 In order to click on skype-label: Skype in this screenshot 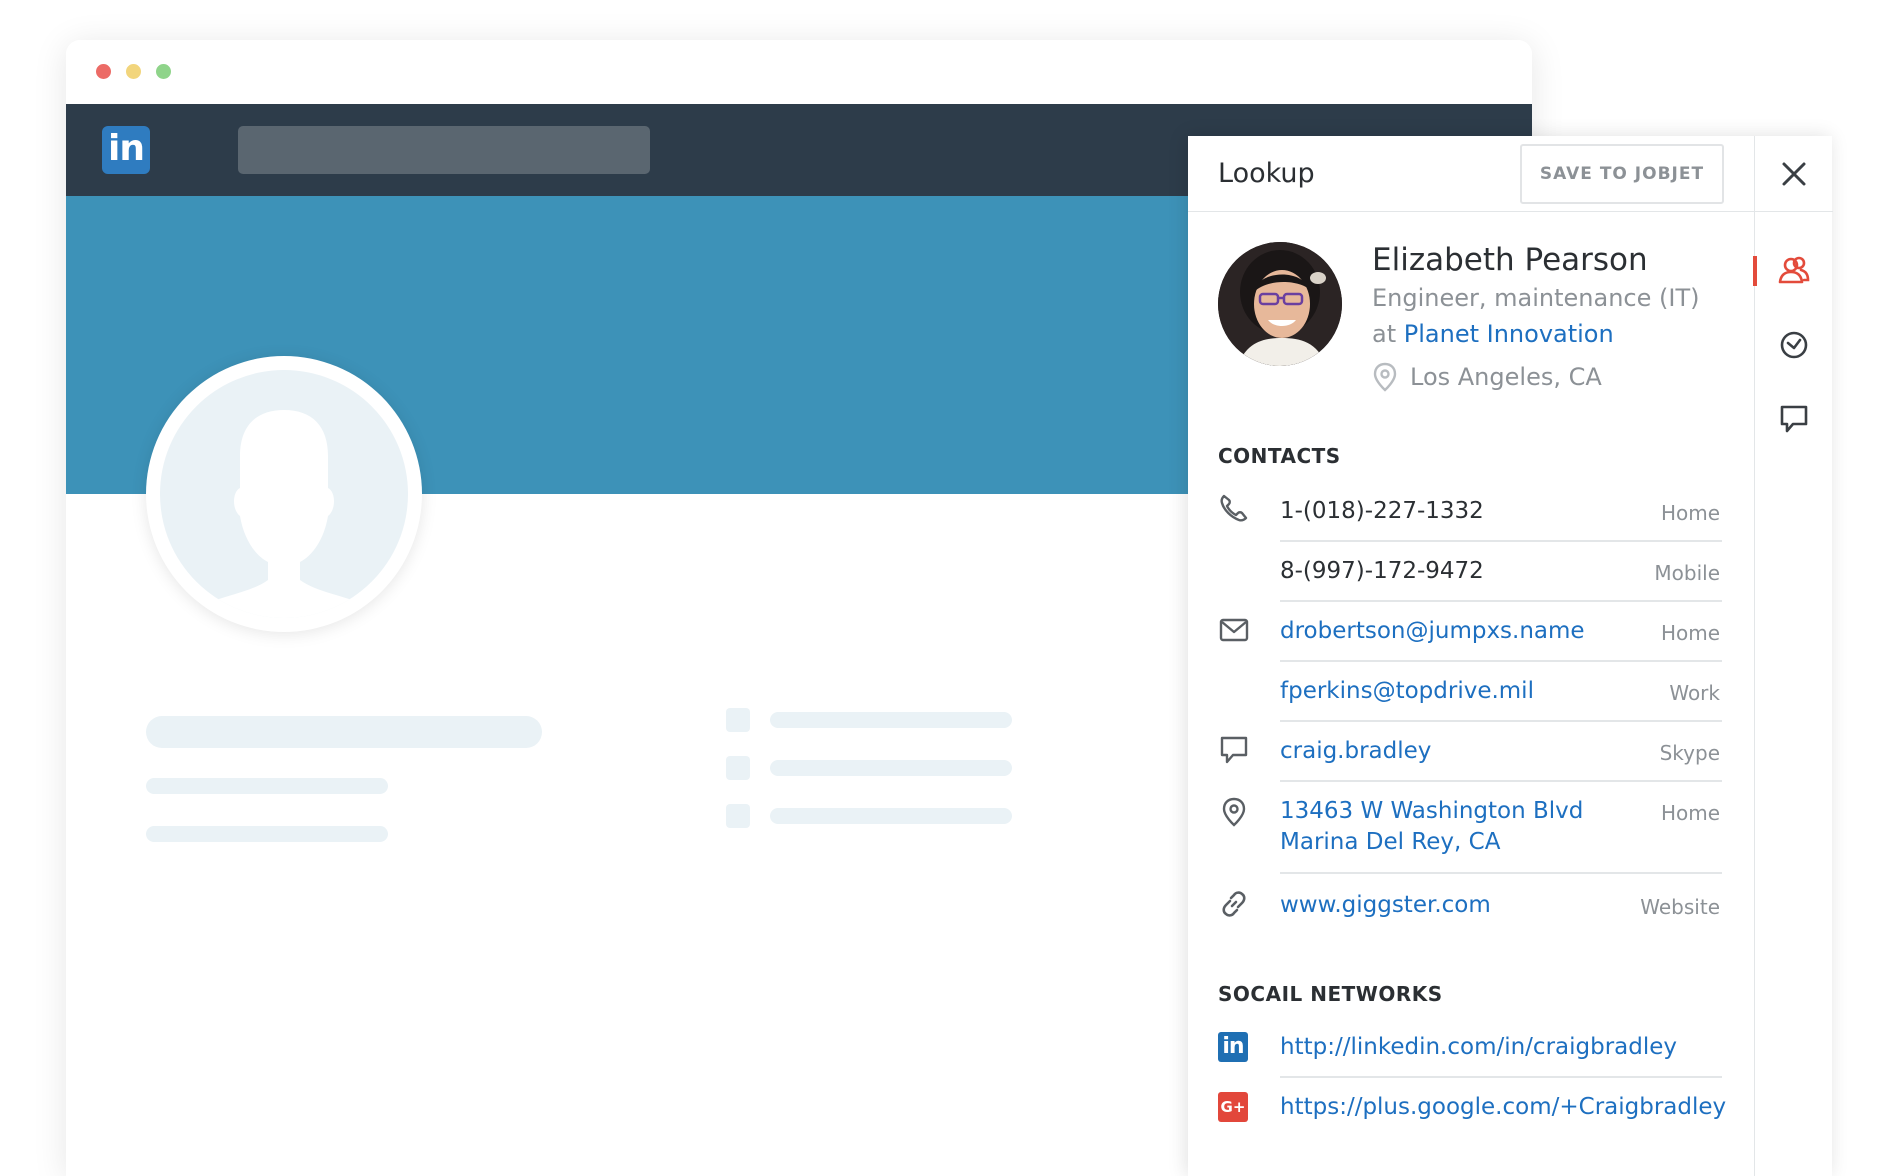, I will do `click(1689, 753)`.